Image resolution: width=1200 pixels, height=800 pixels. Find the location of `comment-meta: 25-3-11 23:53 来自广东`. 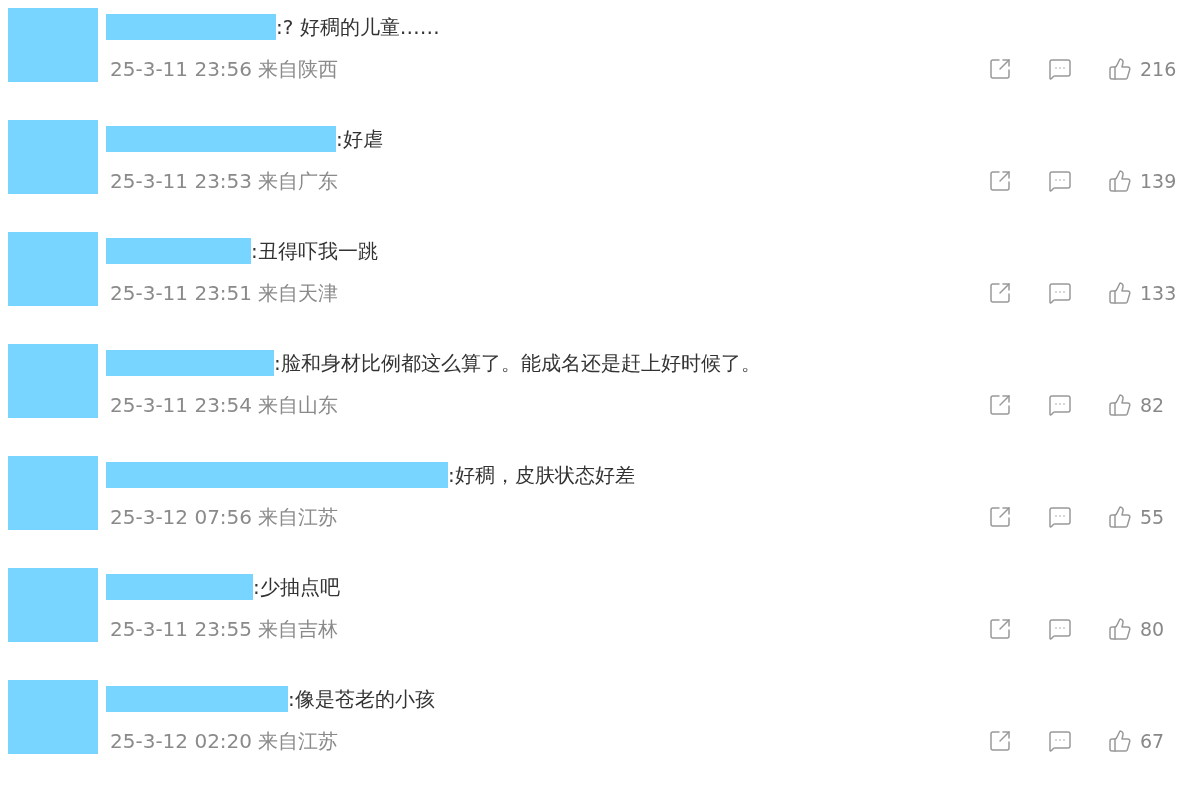

comment-meta: 25-3-11 23:53 来自广东 is located at coordinates (224, 181).